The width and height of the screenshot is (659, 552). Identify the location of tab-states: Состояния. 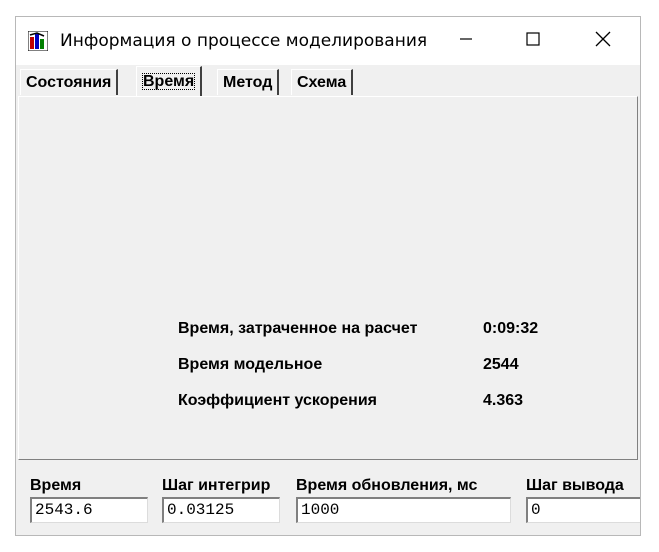
(69, 82).